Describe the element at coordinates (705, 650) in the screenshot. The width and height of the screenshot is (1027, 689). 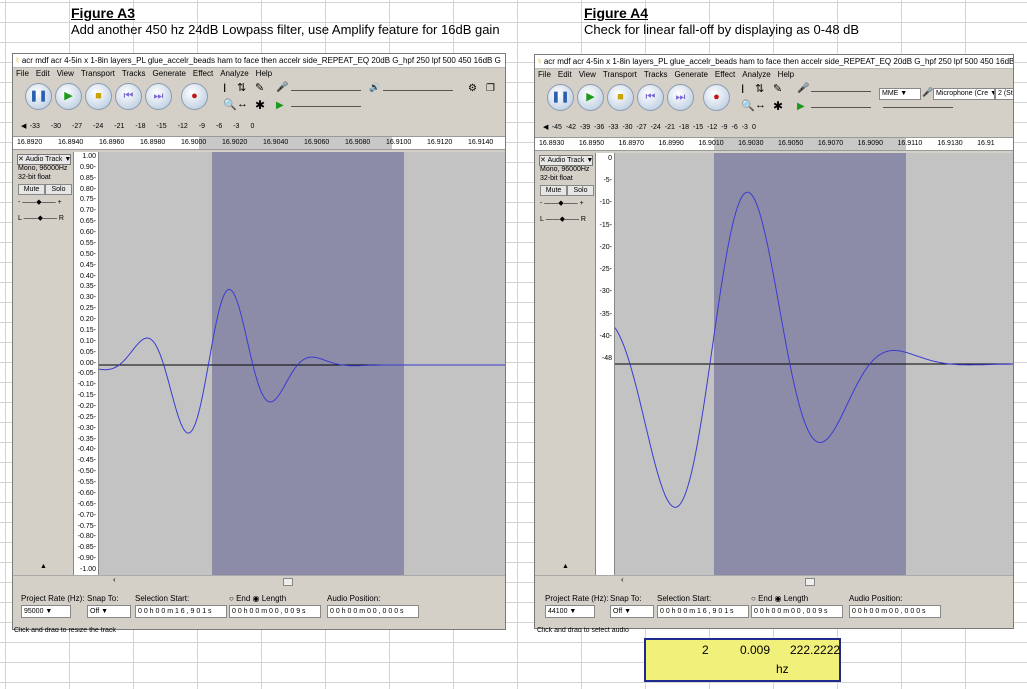
I see `calc-cell-1: 2` at that location.